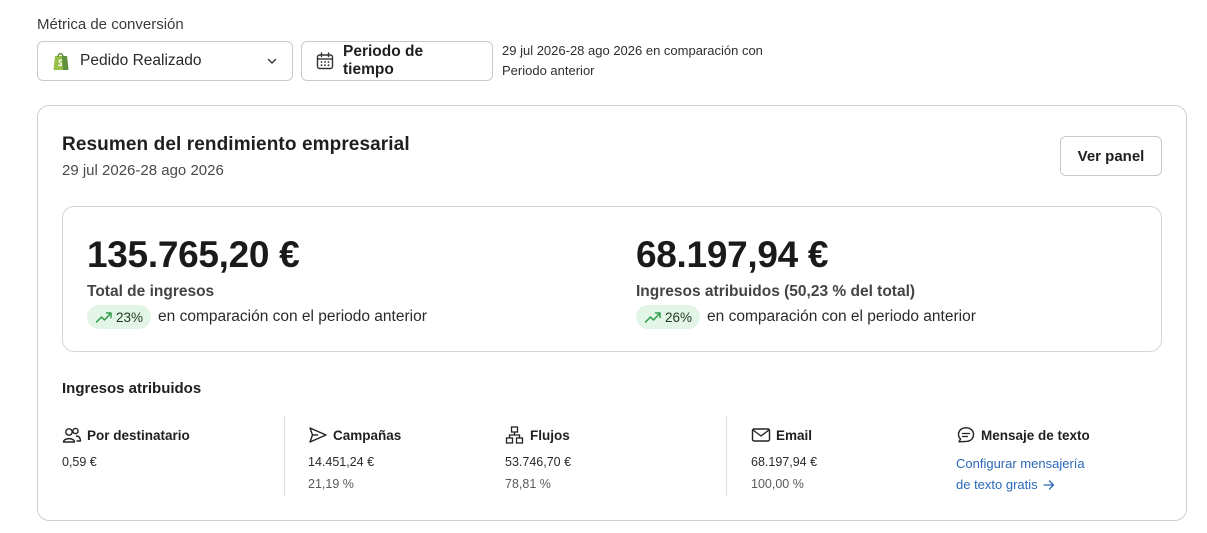 The image size is (1207, 533). Describe the element at coordinates (732, 254) in the screenshot. I see `kpi-value: 68.197,94 €` at that location.